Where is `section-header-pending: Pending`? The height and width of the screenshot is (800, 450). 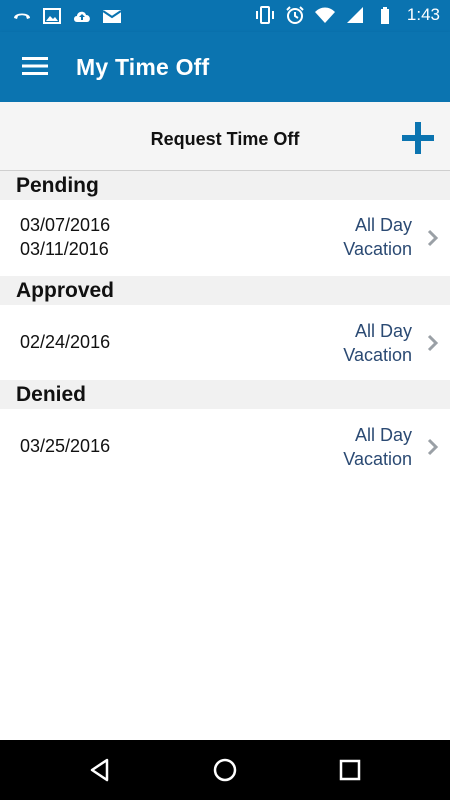 section-header-pending: Pending is located at coordinates (225, 185).